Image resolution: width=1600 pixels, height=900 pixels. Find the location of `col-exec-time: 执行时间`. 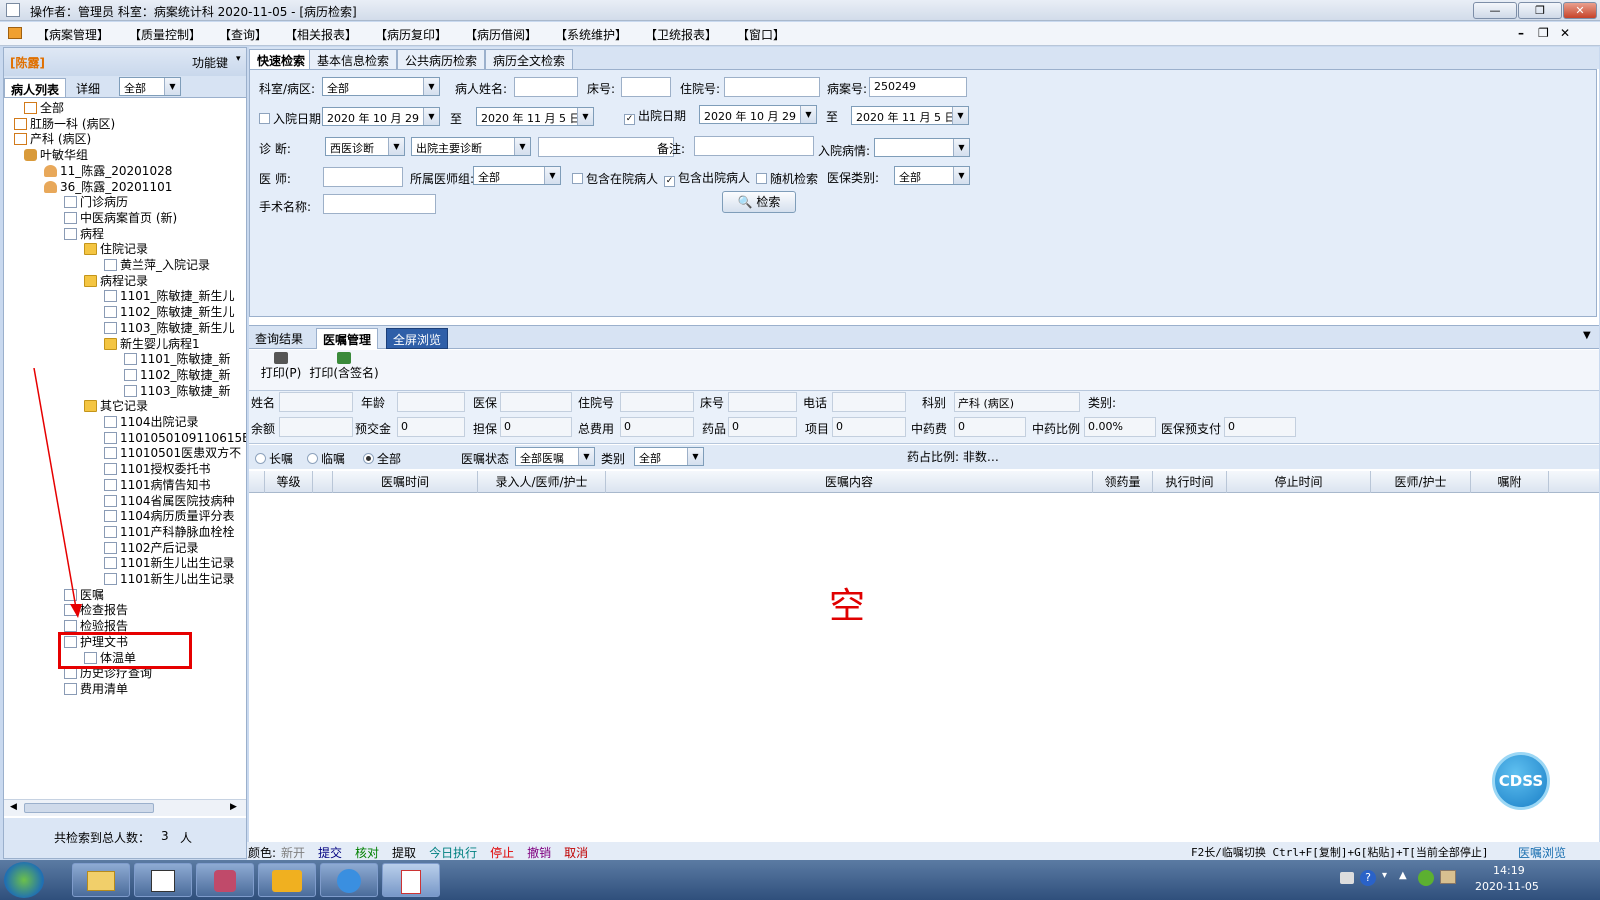

col-exec-time: 执行时间 is located at coordinates (1190, 482).